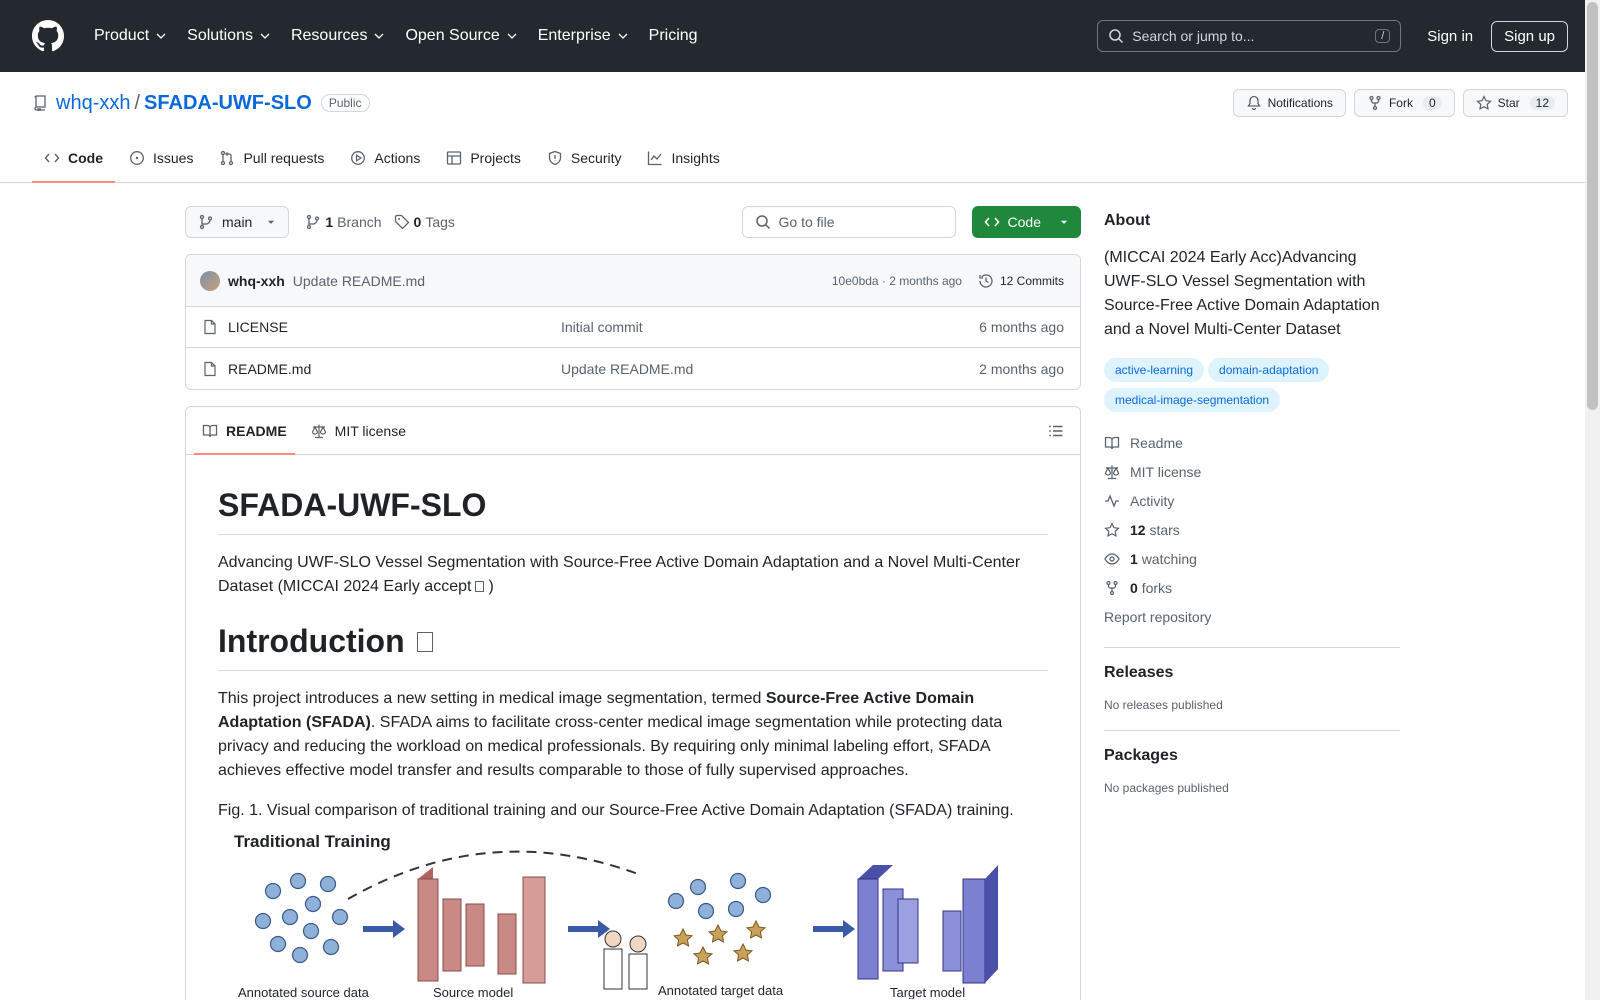 The width and height of the screenshot is (1600, 1000). Describe the element at coordinates (483, 158) in the screenshot. I see `tab-projects: Projects` at that location.